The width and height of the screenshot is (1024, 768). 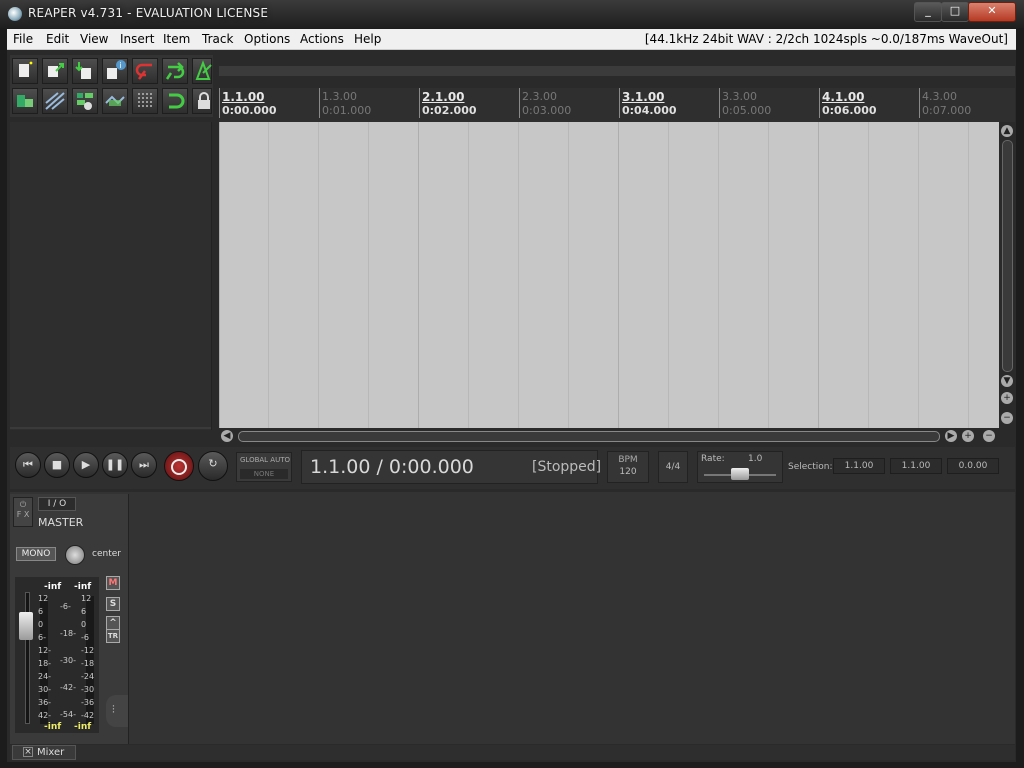 What do you see at coordinates (755, 459) in the screenshot?
I see `rate-value: 1.0` at bounding box center [755, 459].